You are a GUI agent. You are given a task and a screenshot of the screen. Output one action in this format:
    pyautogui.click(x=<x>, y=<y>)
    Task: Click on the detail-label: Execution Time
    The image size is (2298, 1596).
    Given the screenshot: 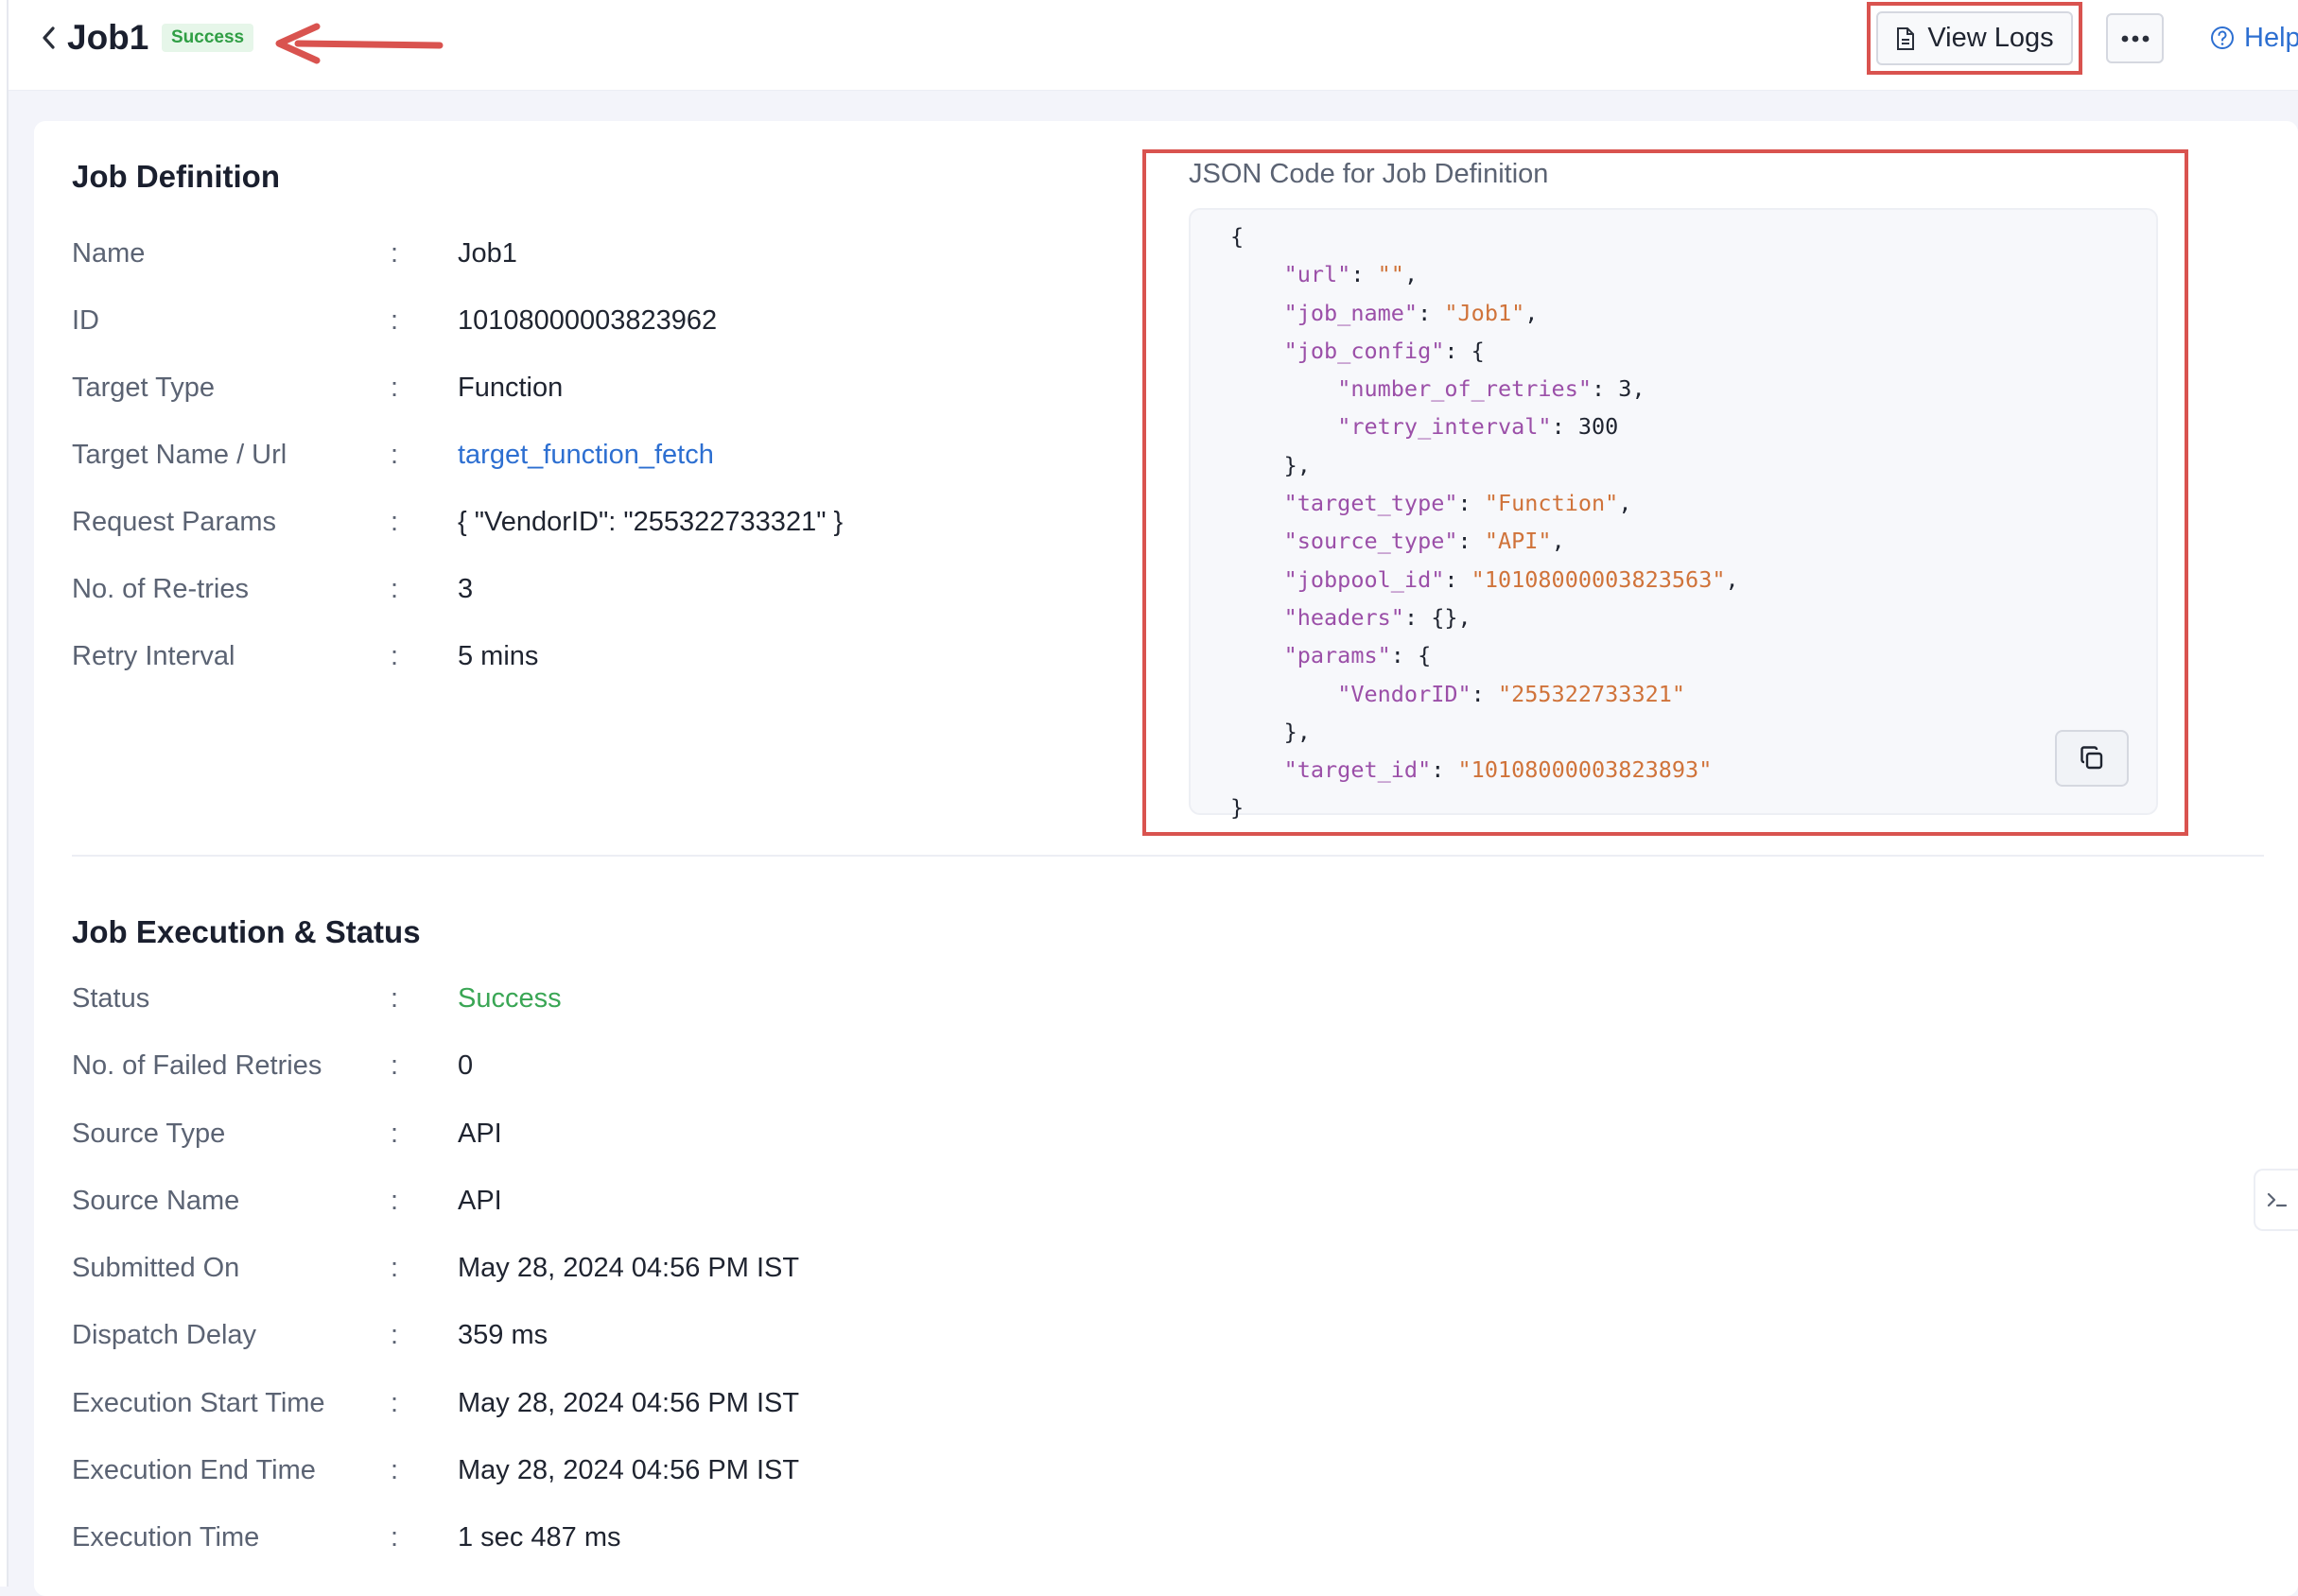 What is the action you would take?
    pyautogui.click(x=166, y=1538)
    